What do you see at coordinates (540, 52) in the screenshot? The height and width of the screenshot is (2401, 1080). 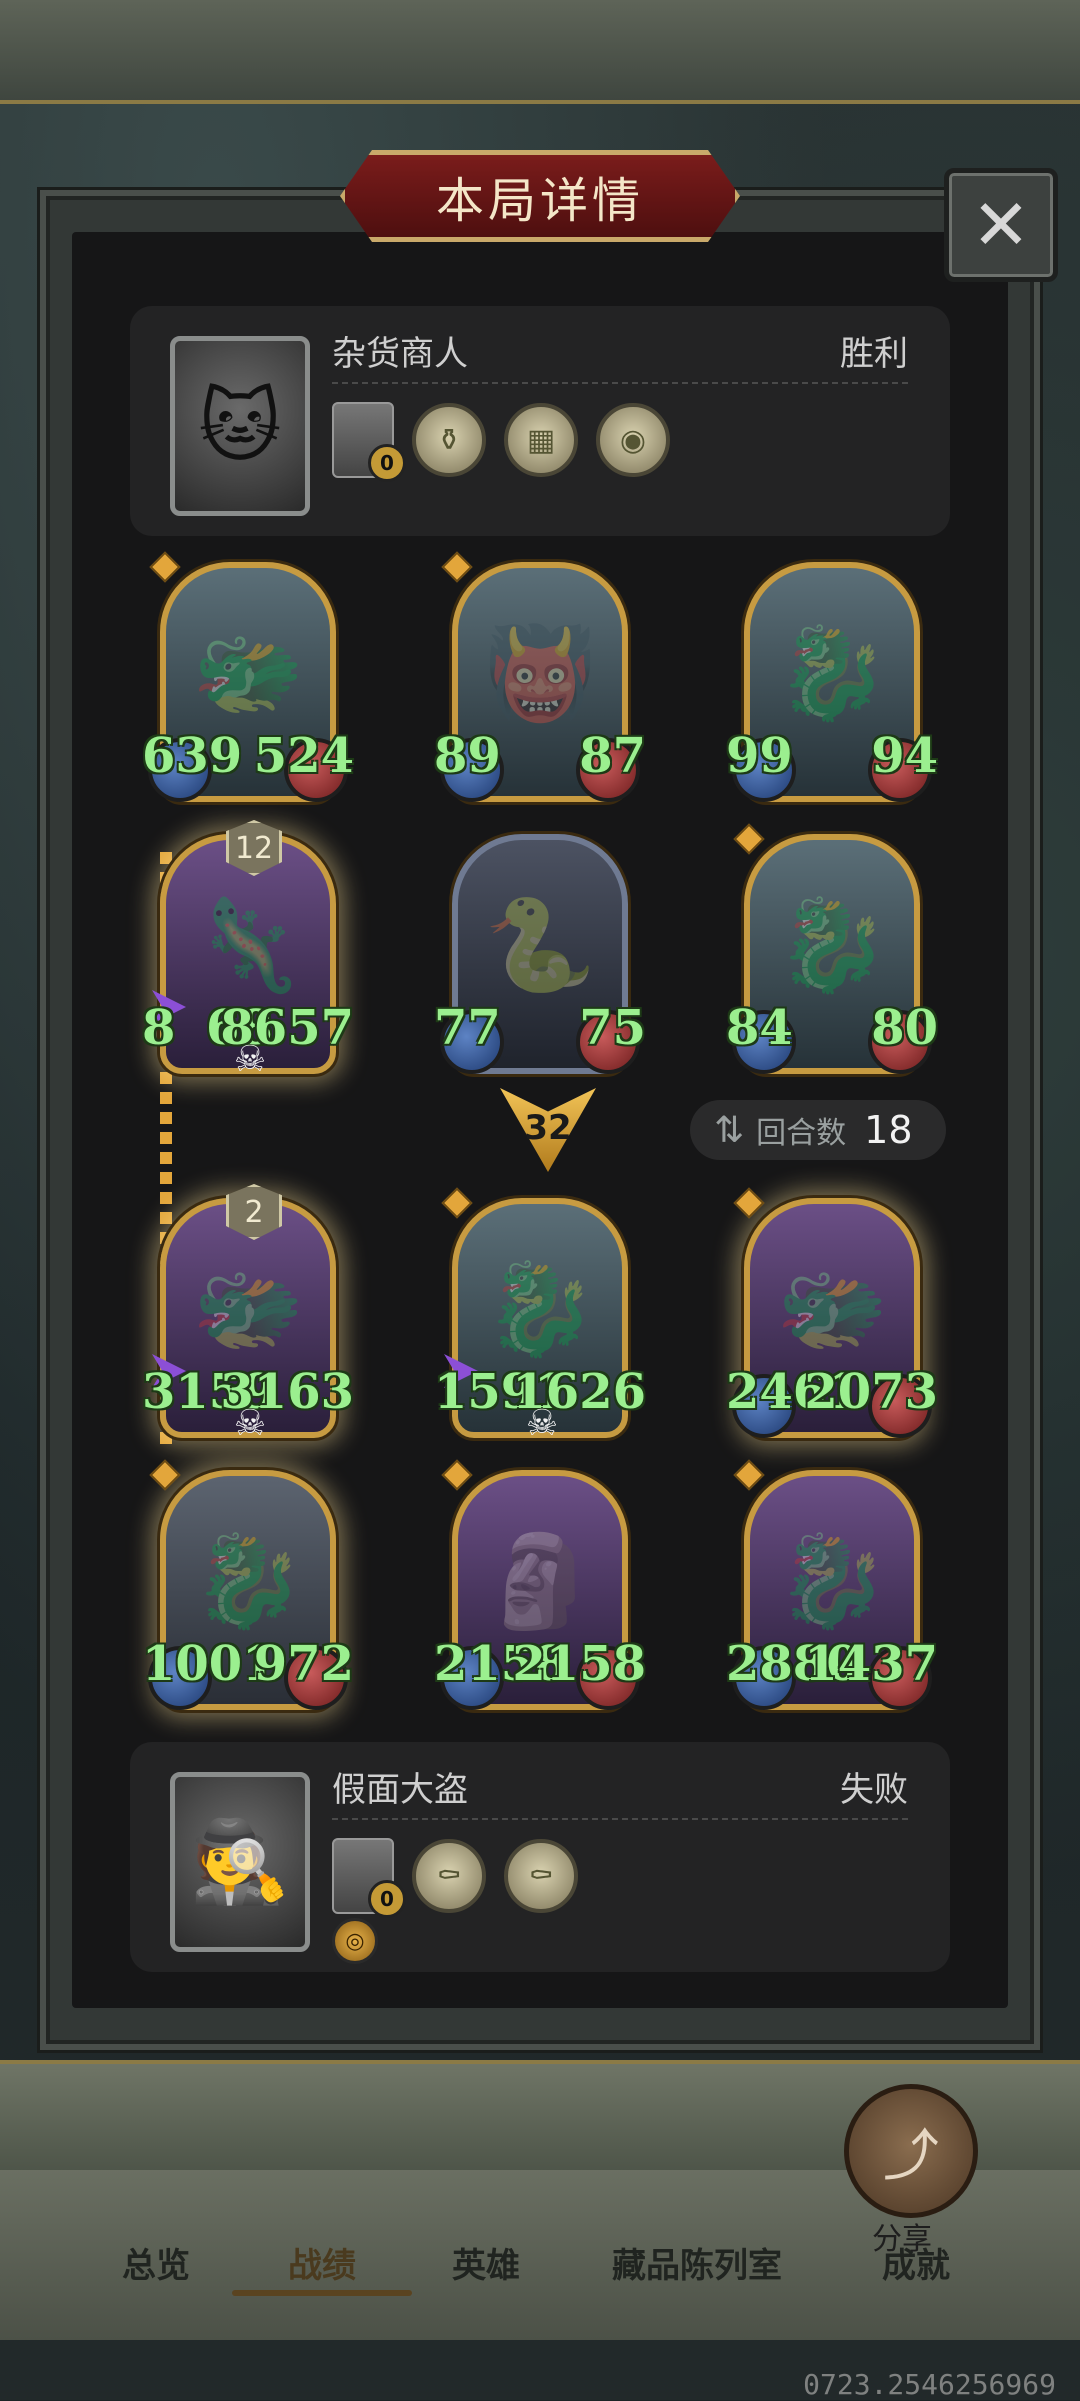 I see `scroll-top-edge` at bounding box center [540, 52].